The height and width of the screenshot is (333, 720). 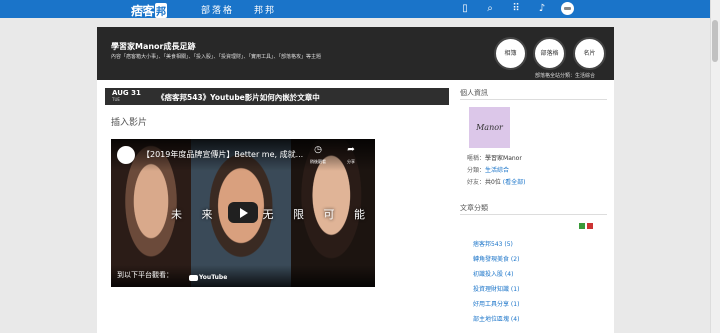 I want to click on watch-later-label: 稍後觀看, so click(x=318, y=161).